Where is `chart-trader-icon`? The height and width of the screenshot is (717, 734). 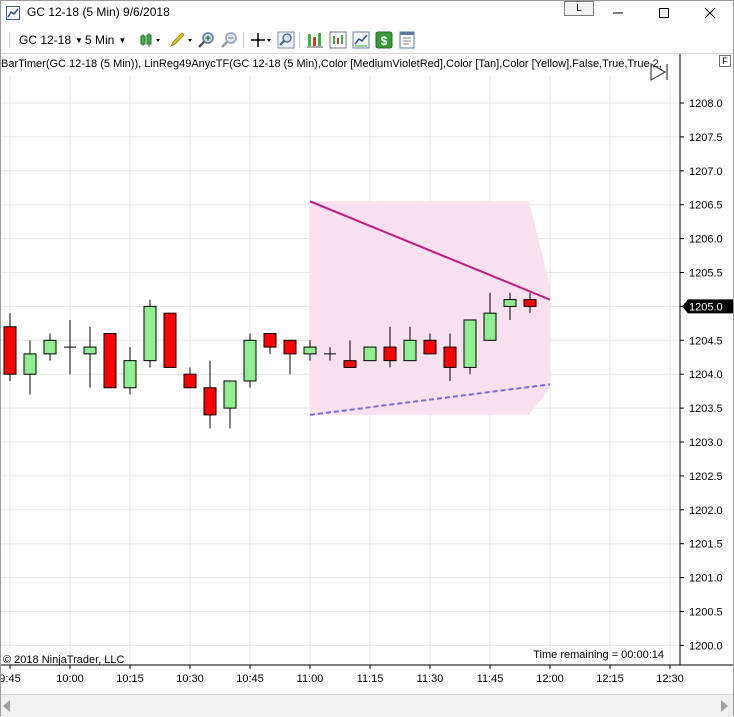
chart-trader-icon is located at coordinates (361, 40).